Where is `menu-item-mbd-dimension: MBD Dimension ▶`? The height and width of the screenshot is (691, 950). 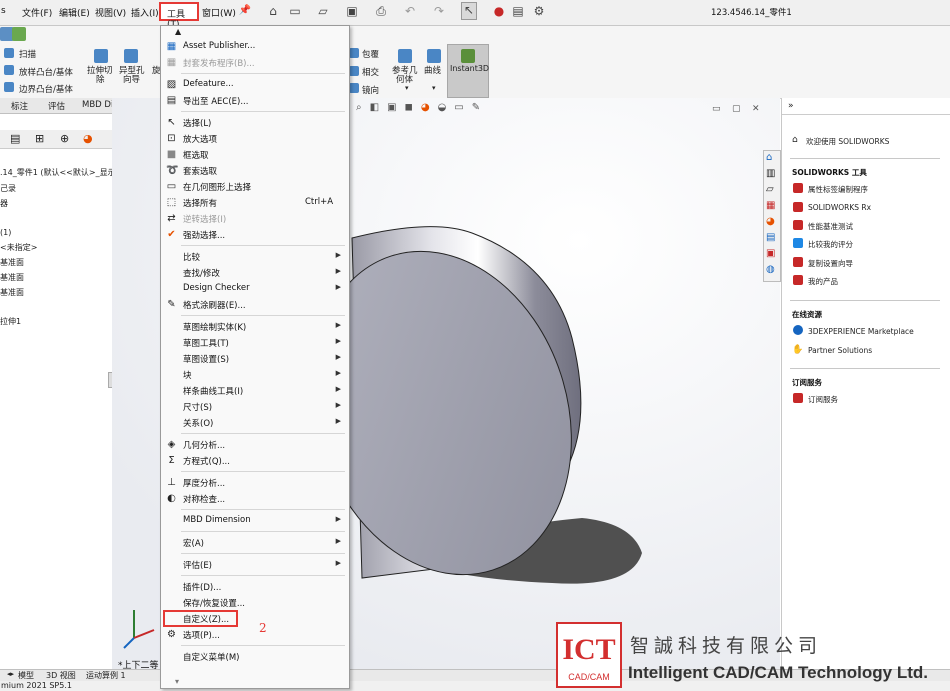
menu-item-mbd-dimension: MBD Dimension ▶ is located at coordinates (254, 520).